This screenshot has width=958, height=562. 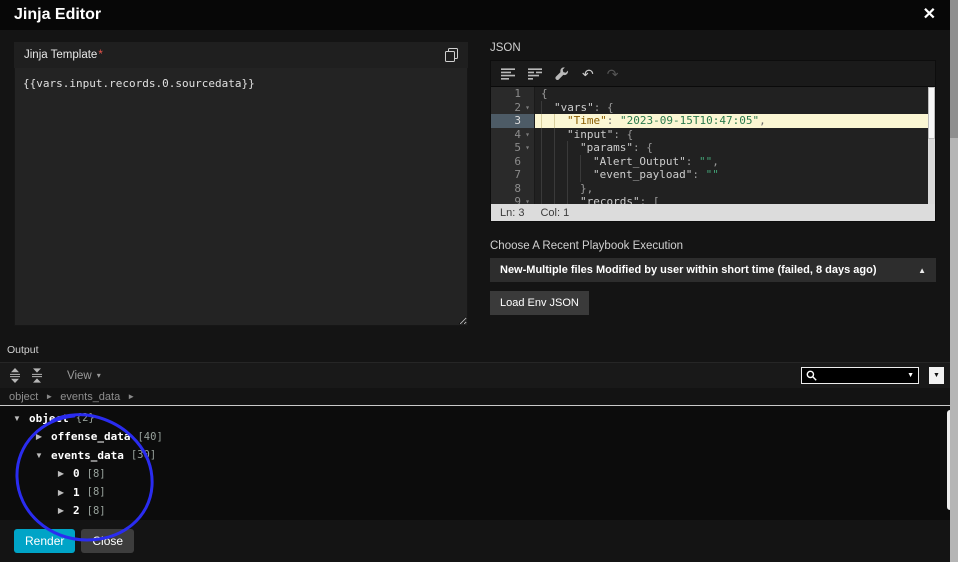 What do you see at coordinates (58, 14) in the screenshot?
I see `page-title: Jinja Editor` at bounding box center [58, 14].